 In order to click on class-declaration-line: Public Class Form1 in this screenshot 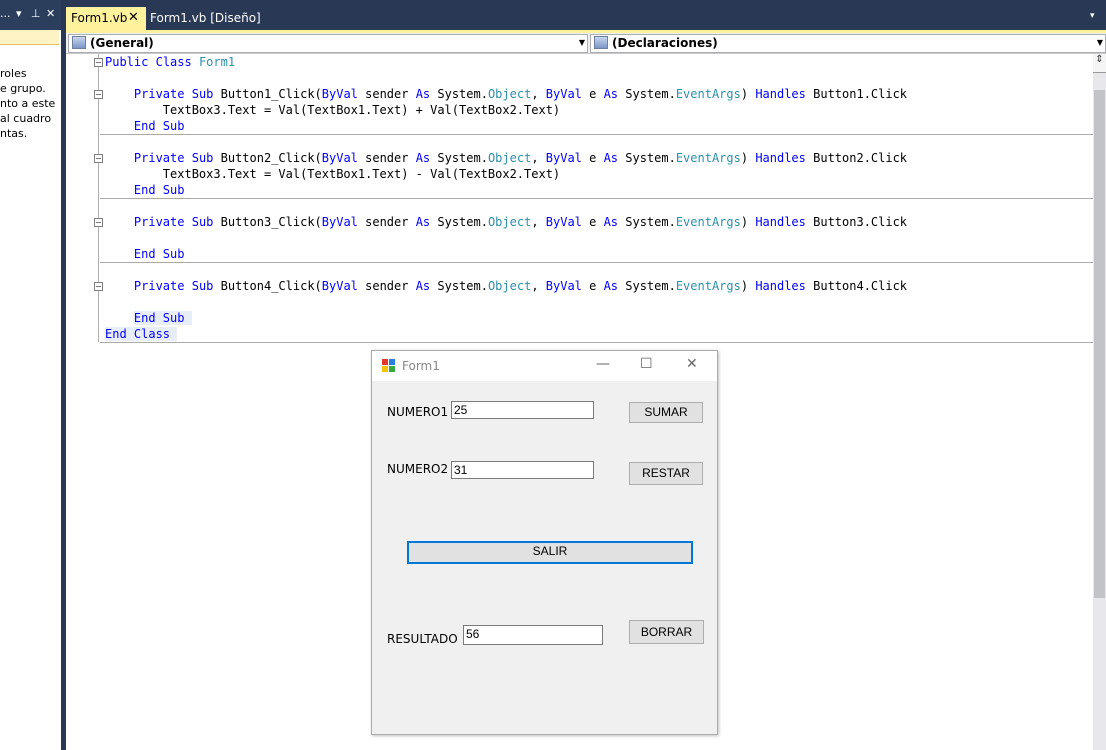, I will do `click(170, 62)`.